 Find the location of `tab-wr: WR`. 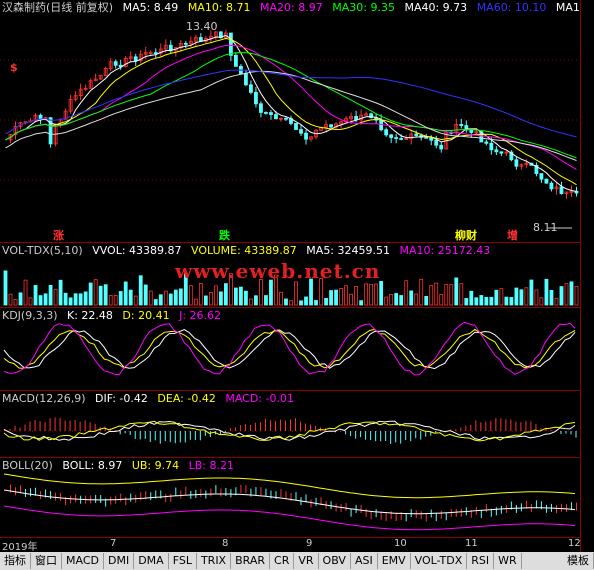

tab-wr: WR is located at coordinates (508, 561).